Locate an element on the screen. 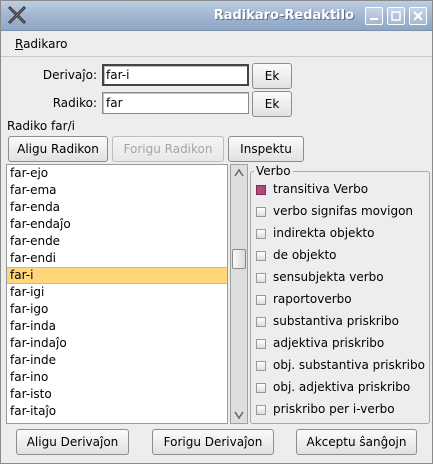 The height and width of the screenshot is (464, 433). list-item: far-inda is located at coordinates (117, 326).